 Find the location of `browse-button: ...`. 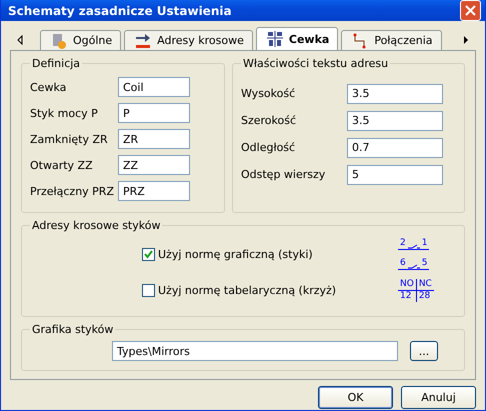

browse-button: ... is located at coordinates (424, 351).